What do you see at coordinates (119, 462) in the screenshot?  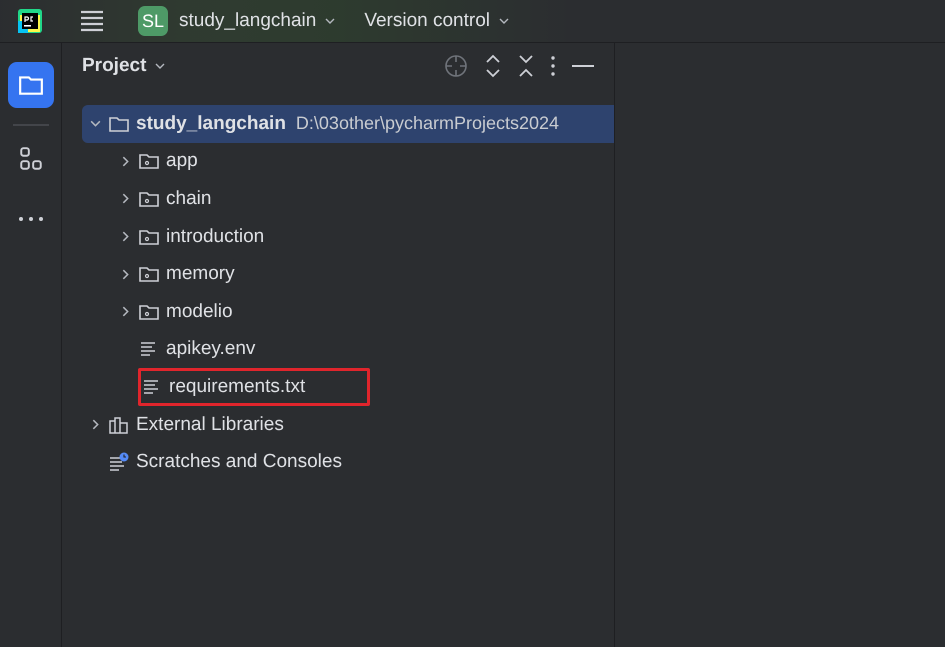 I see `scratches-icon` at bounding box center [119, 462].